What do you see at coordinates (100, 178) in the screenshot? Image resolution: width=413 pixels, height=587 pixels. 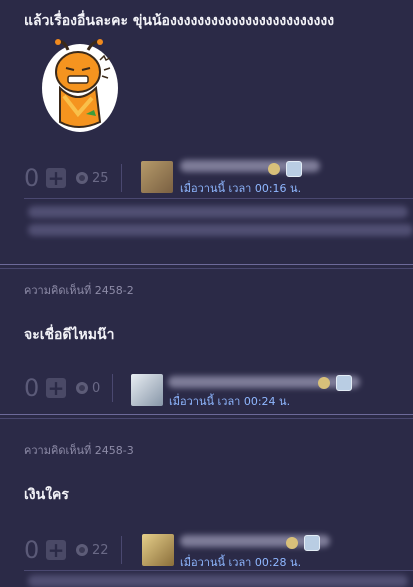 I see `emotion-count: 25` at bounding box center [100, 178].